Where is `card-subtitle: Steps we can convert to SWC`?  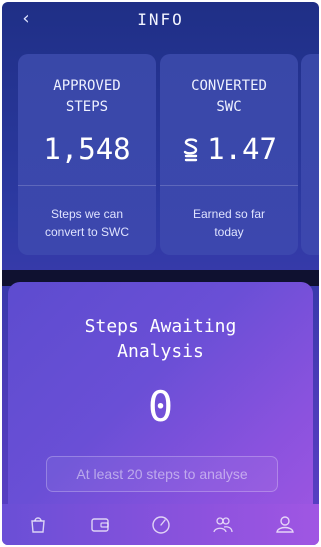 card-subtitle: Steps we can convert to SWC is located at coordinates (87, 223).